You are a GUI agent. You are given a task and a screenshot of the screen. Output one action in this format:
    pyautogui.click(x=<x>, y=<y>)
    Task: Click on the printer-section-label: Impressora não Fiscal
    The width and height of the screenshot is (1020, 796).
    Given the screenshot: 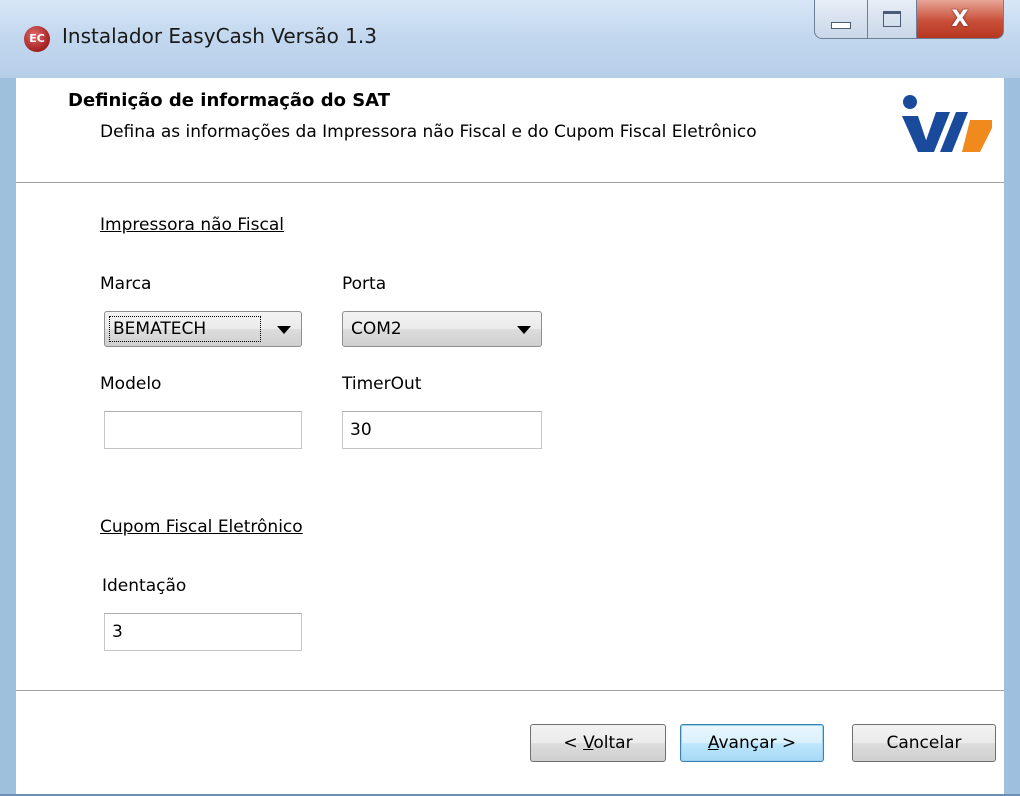 What is the action you would take?
    pyautogui.click(x=192, y=225)
    